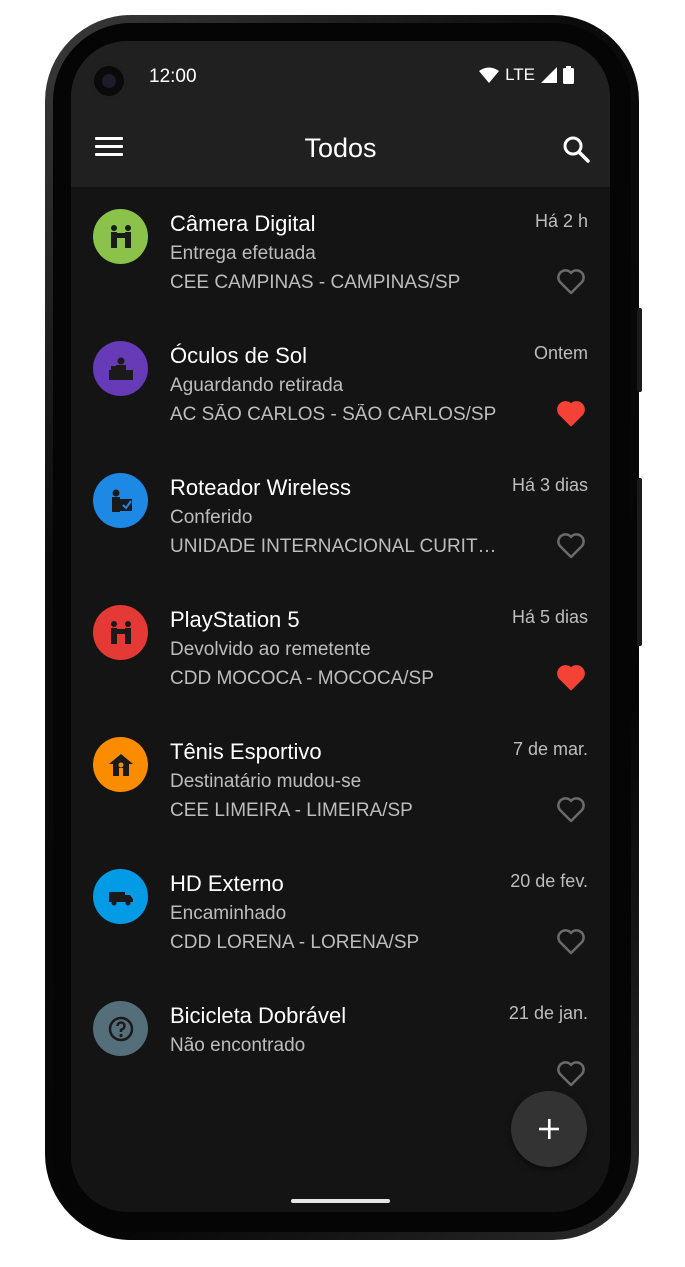  Describe the element at coordinates (560, 353) in the screenshot. I see `item-date: Ontem` at that location.